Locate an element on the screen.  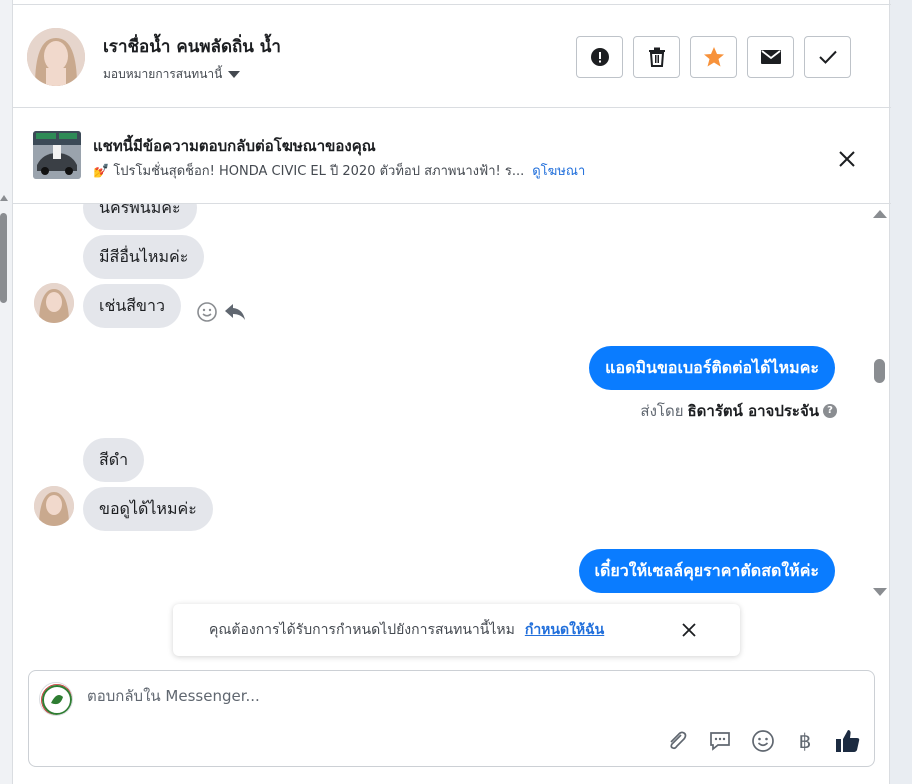
close-toast-button is located at coordinates (689, 630).